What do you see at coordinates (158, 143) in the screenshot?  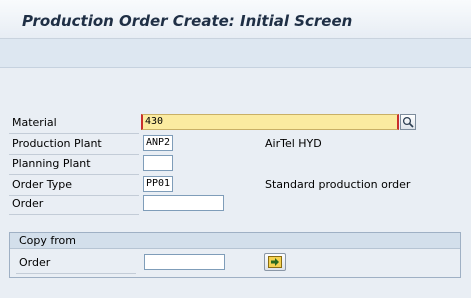 I see `production-plant-input: ANP2` at bounding box center [158, 143].